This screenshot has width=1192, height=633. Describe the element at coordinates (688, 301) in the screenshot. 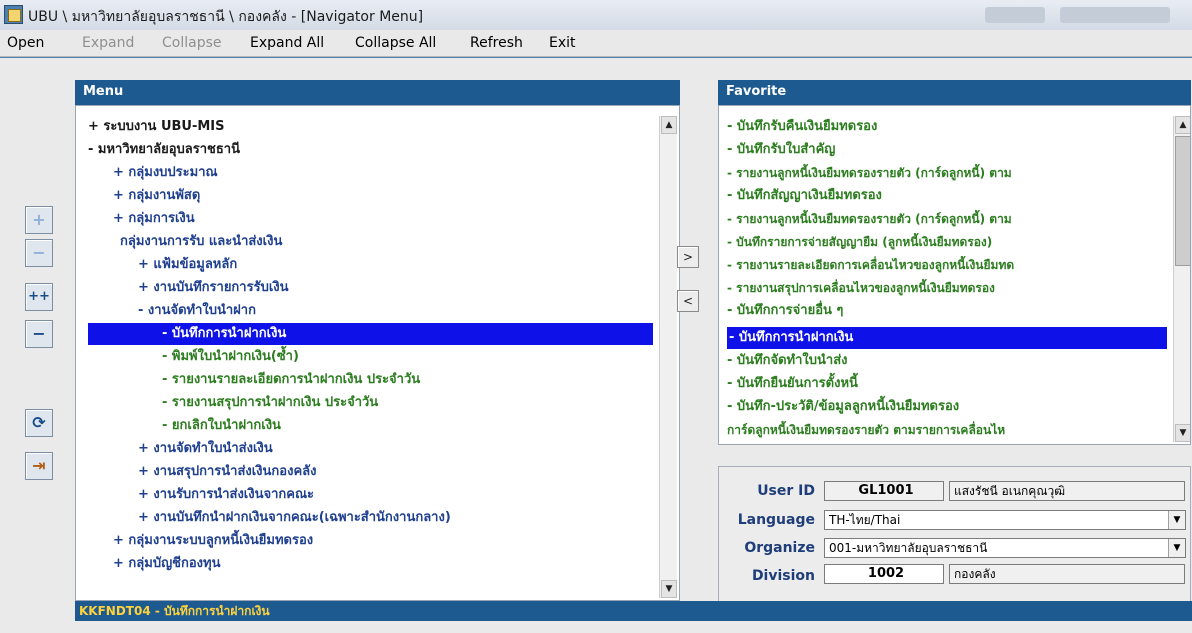

I see `remove-favorite-button: <` at that location.